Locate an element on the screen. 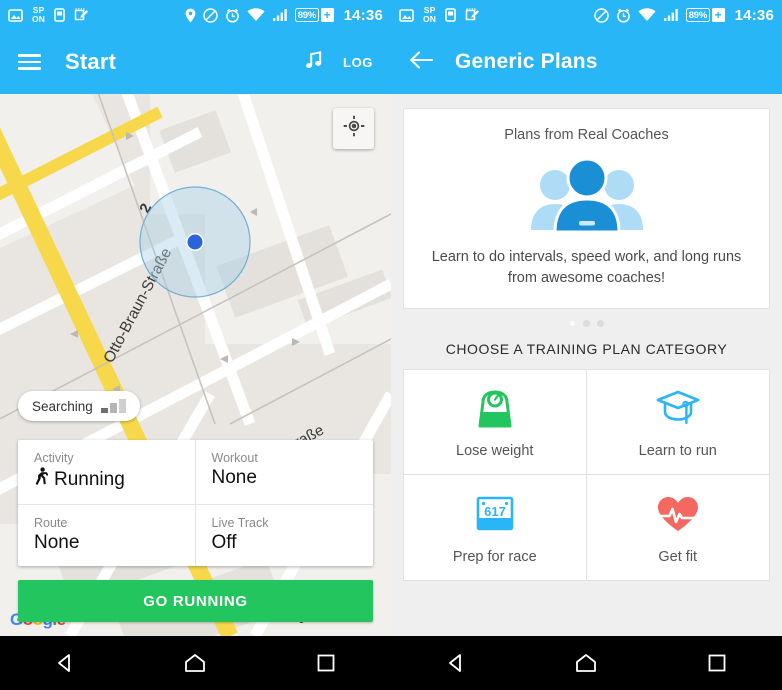 The height and width of the screenshot is (690, 782). heart-pulse-icon is located at coordinates (678, 514).